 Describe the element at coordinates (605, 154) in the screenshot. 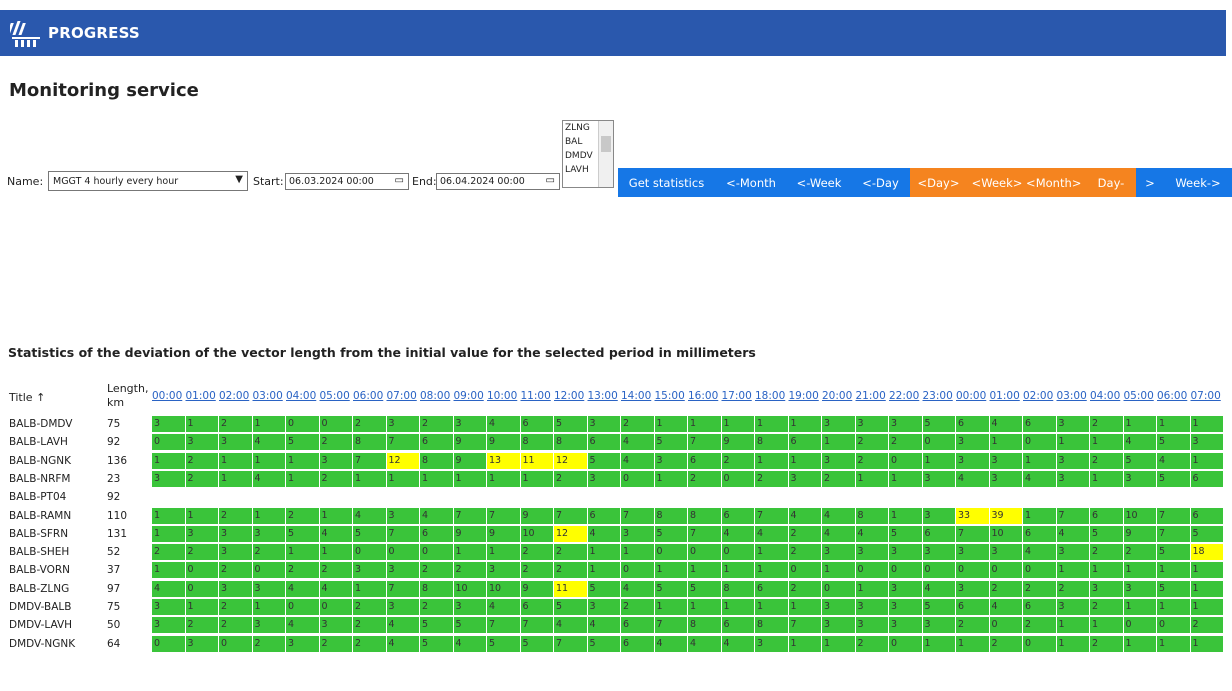

I see `listbox-scrollbar` at that location.